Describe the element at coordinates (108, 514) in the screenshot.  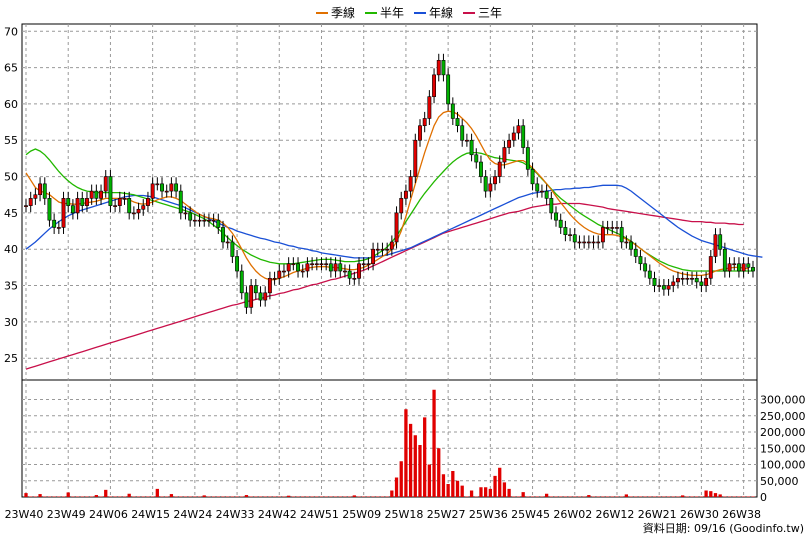
I see `x-tick-label: 24W06` at that location.